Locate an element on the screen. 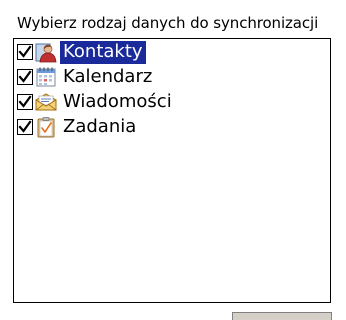  contacts-icon is located at coordinates (46, 53).